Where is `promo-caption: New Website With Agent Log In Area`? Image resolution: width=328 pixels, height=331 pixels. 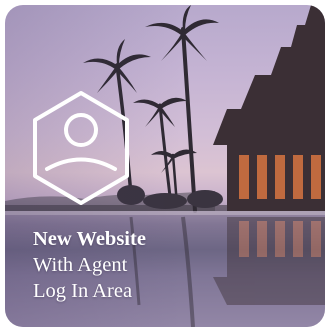
promo-caption: New Website With Agent Log In Area is located at coordinates (89, 265).